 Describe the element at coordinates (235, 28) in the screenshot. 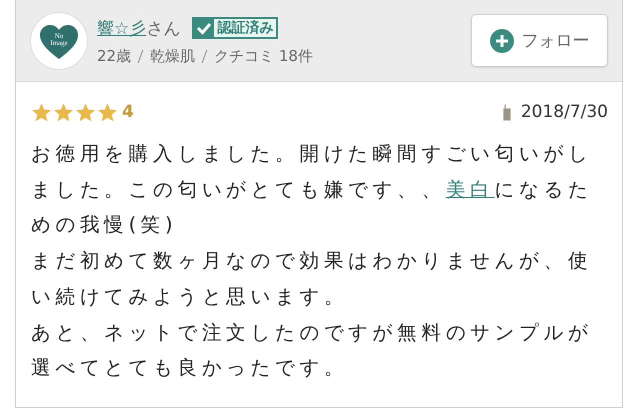

I see `verified-badge: 認証済み` at that location.